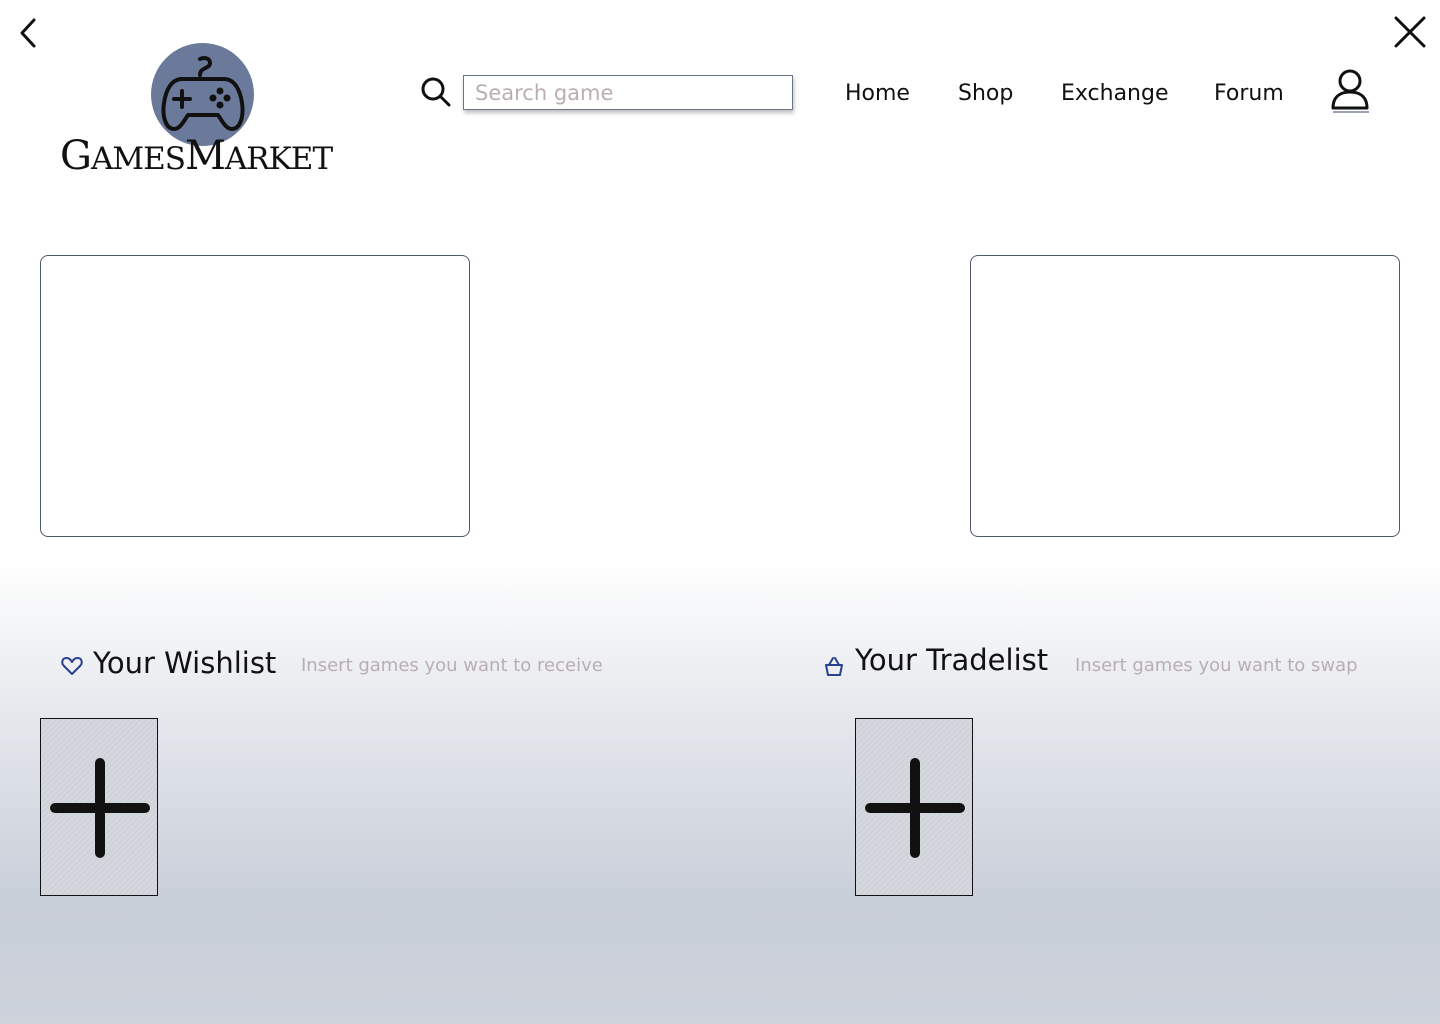 The width and height of the screenshot is (1440, 1024). Describe the element at coordinates (985, 94) in the screenshot. I see `nav-shop: Shop` at that location.